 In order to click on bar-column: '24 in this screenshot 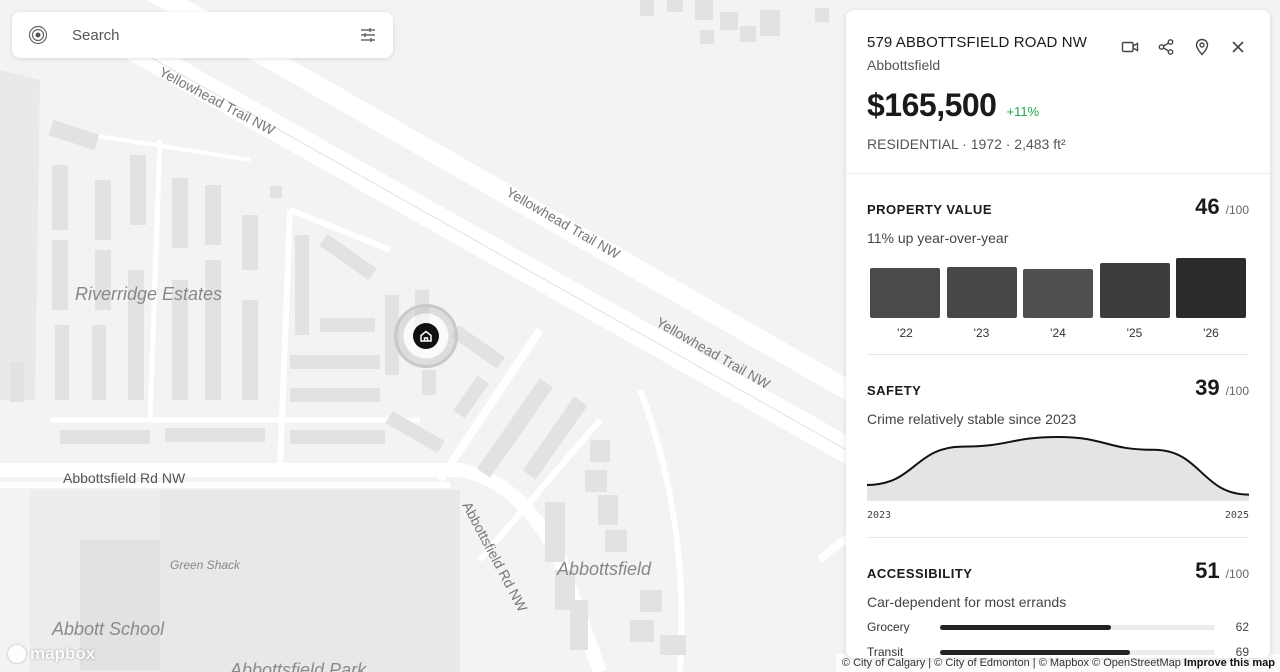, I will do `click(1058, 299)`.